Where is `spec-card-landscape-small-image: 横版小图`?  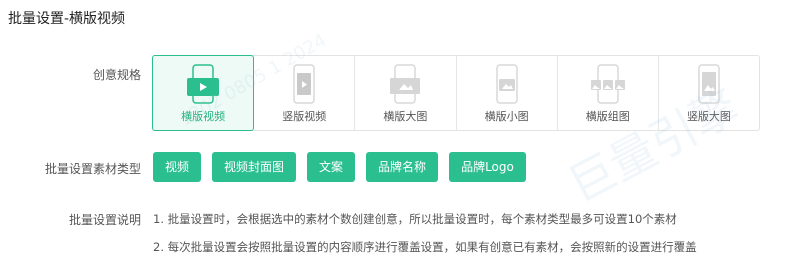
spec-card-landscape-small-image: 横版小图 is located at coordinates (507, 93).